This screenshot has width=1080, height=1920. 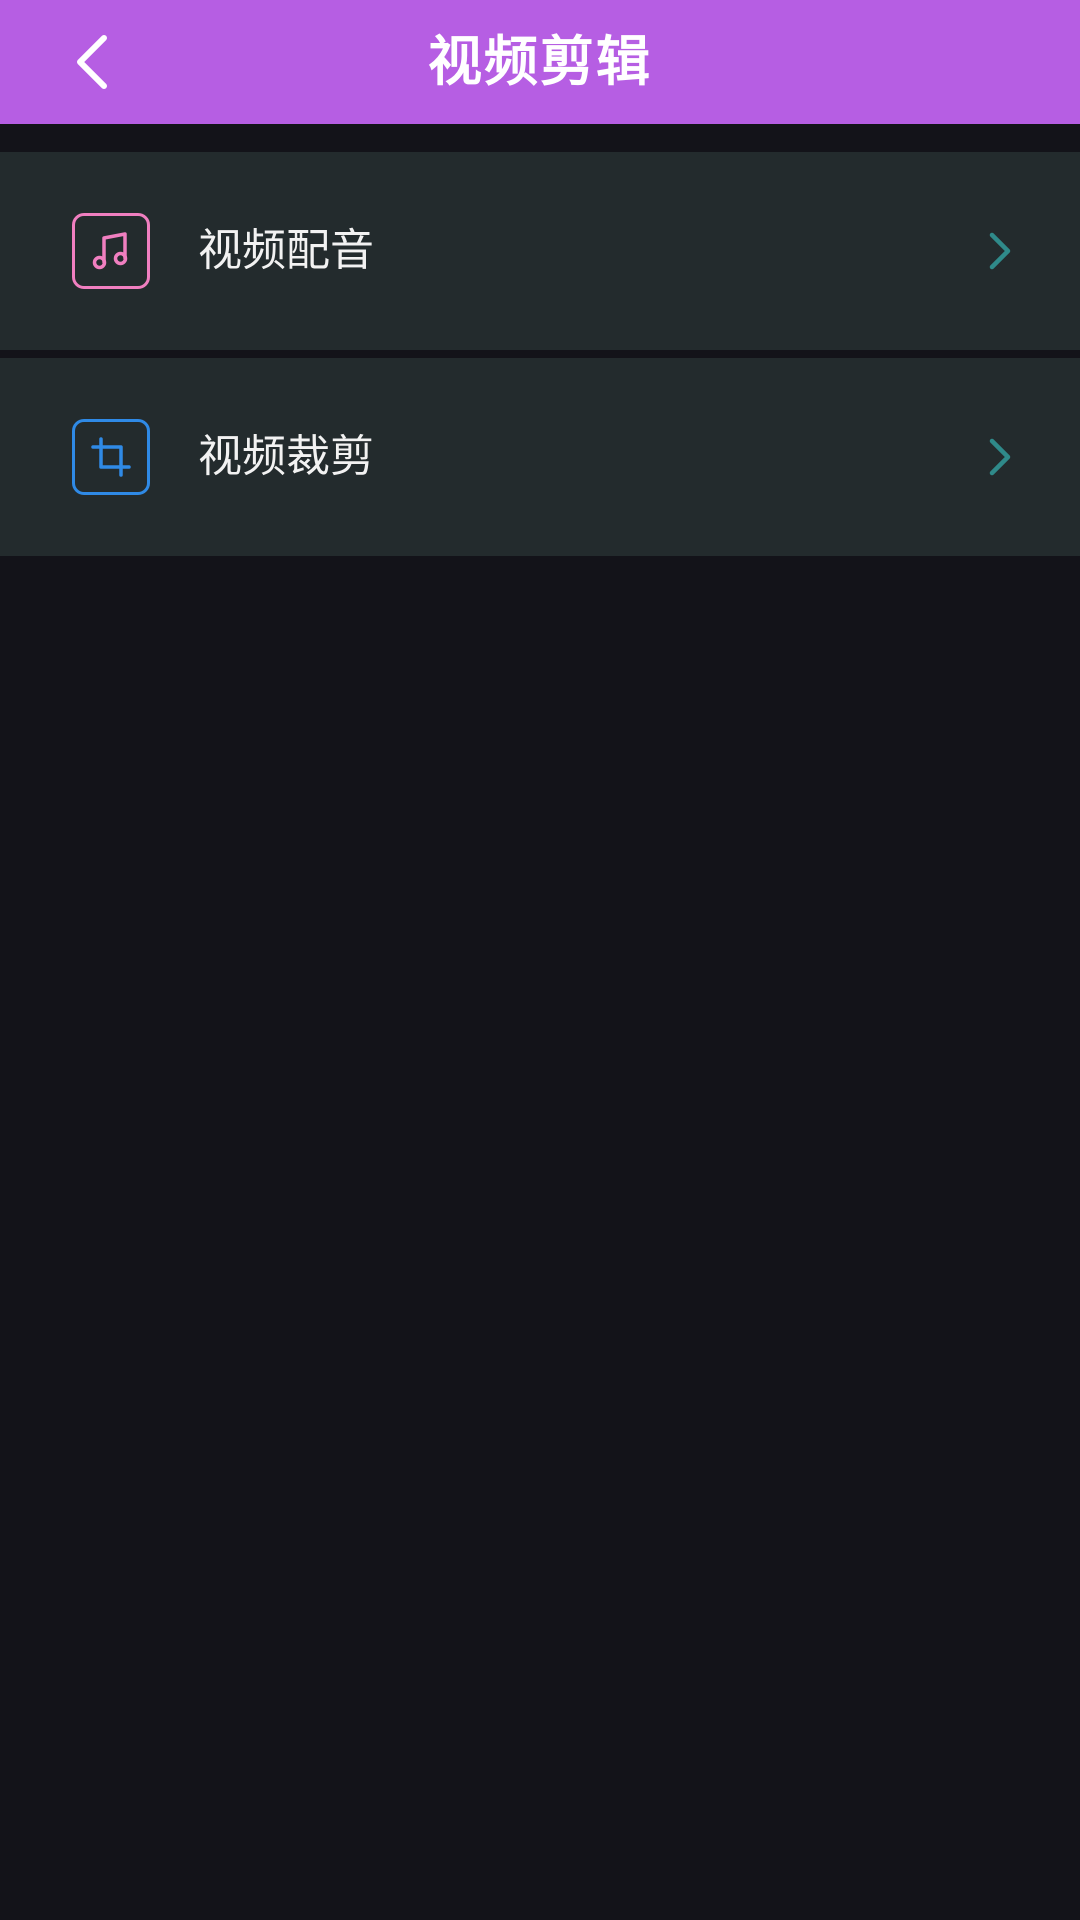 What do you see at coordinates (286, 250) in the screenshot?
I see `list-item-label: 视频配音` at bounding box center [286, 250].